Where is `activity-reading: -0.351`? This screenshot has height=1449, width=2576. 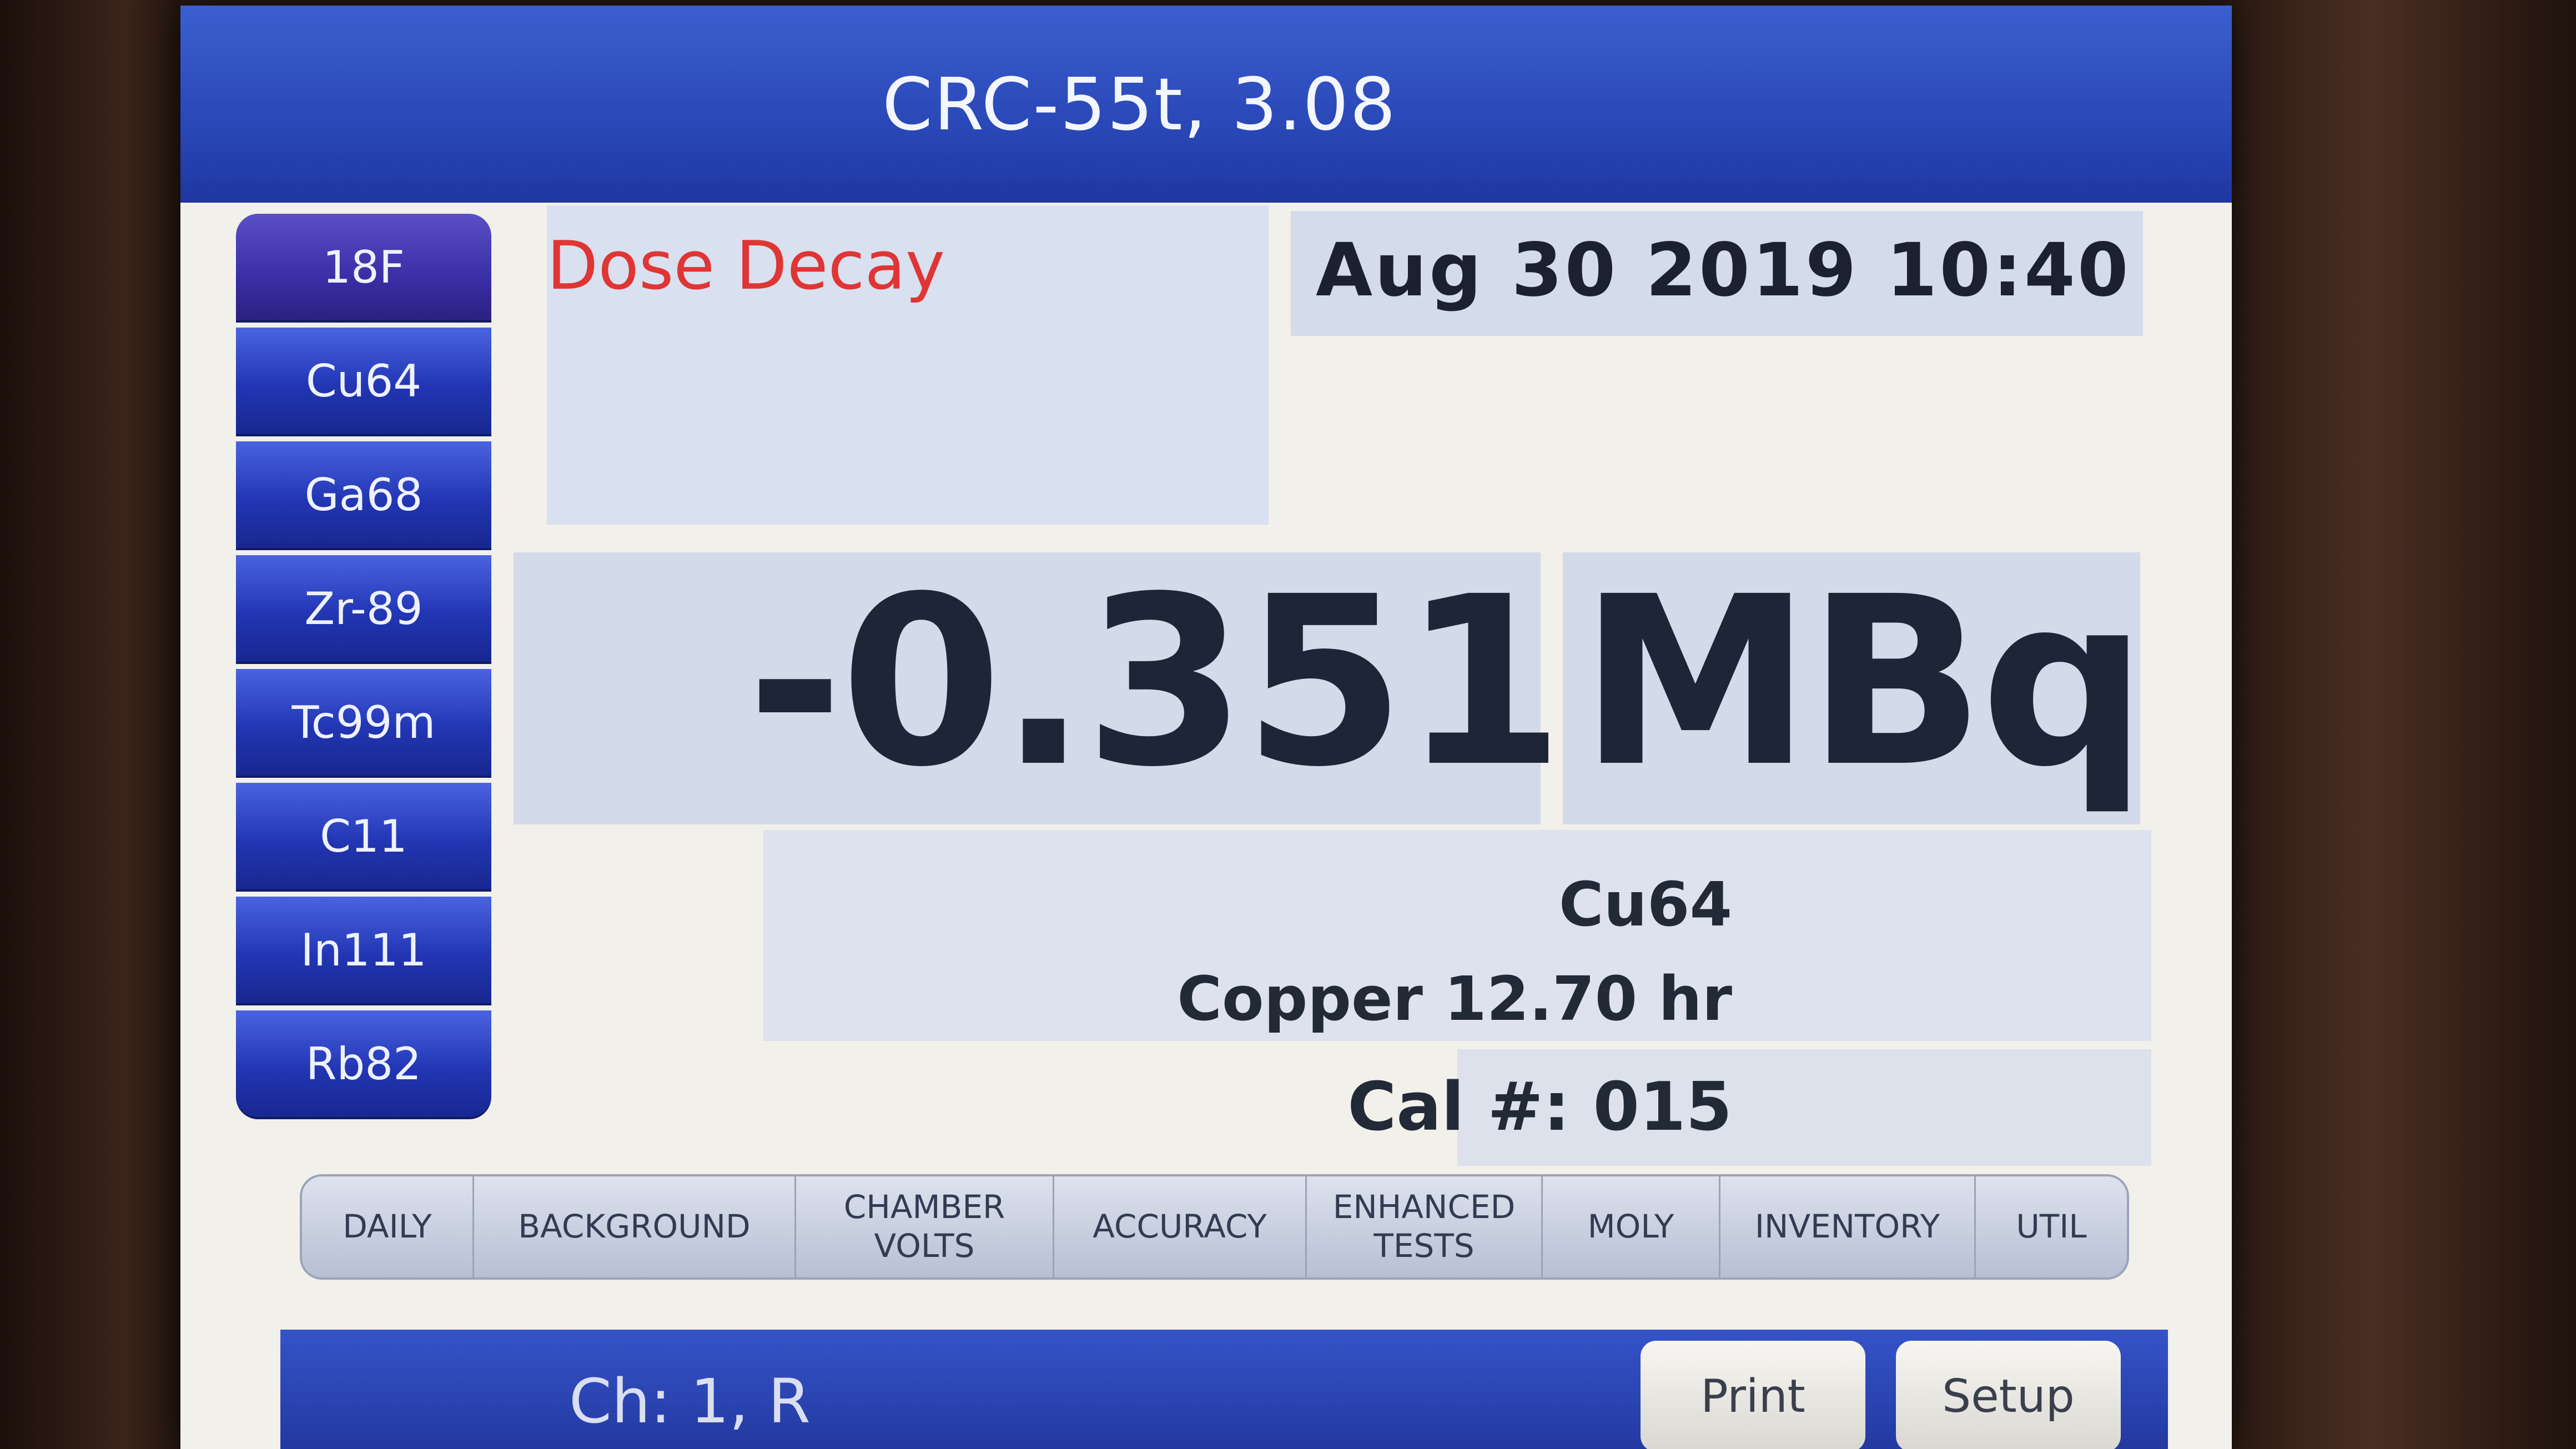
activity-reading: -0.351 is located at coordinates (1155, 682).